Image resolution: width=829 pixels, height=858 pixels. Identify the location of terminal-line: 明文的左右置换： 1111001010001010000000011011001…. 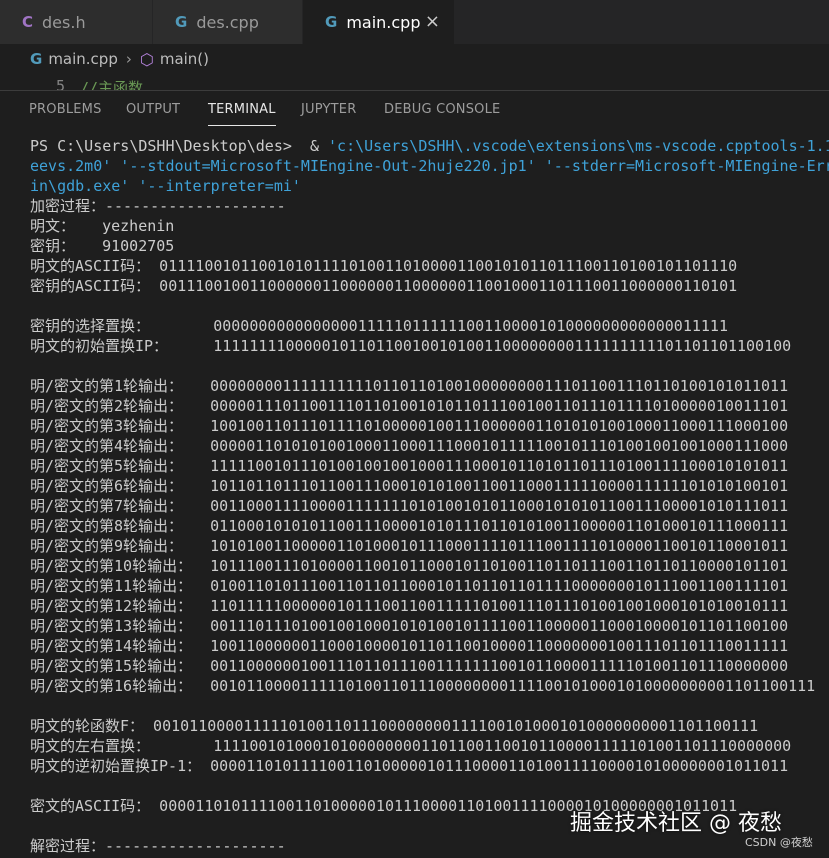
(411, 746).